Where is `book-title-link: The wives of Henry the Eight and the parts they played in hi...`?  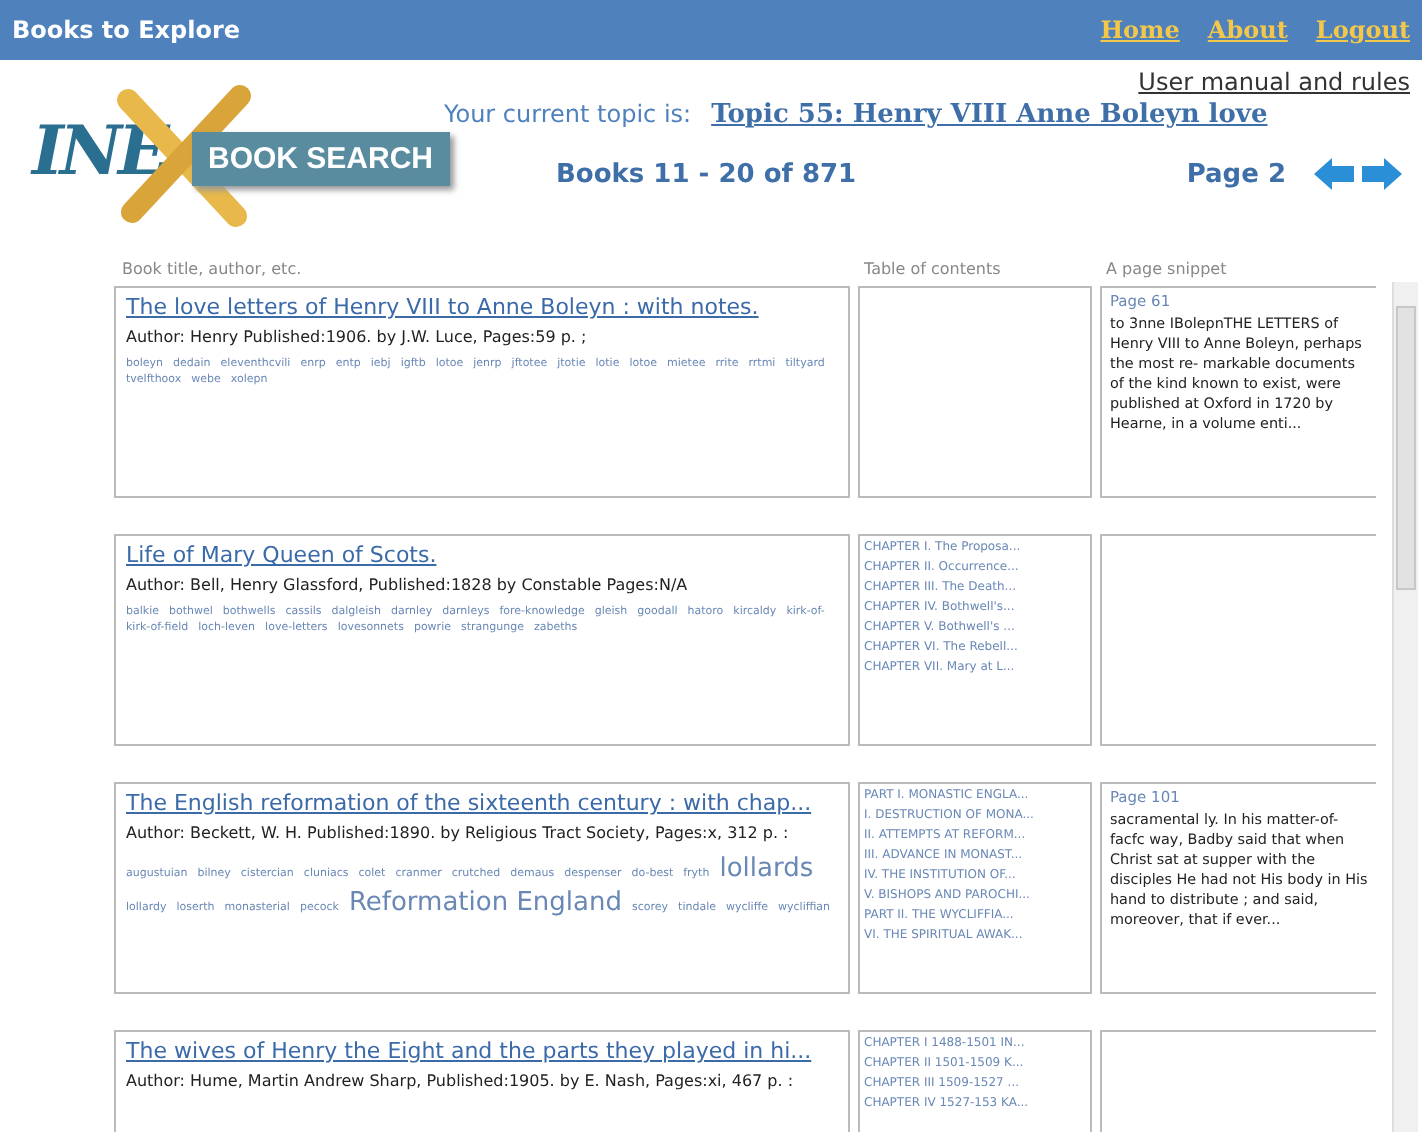 book-title-link: The wives of Henry the Eight and the parts they played in hi... is located at coordinates (482, 1051).